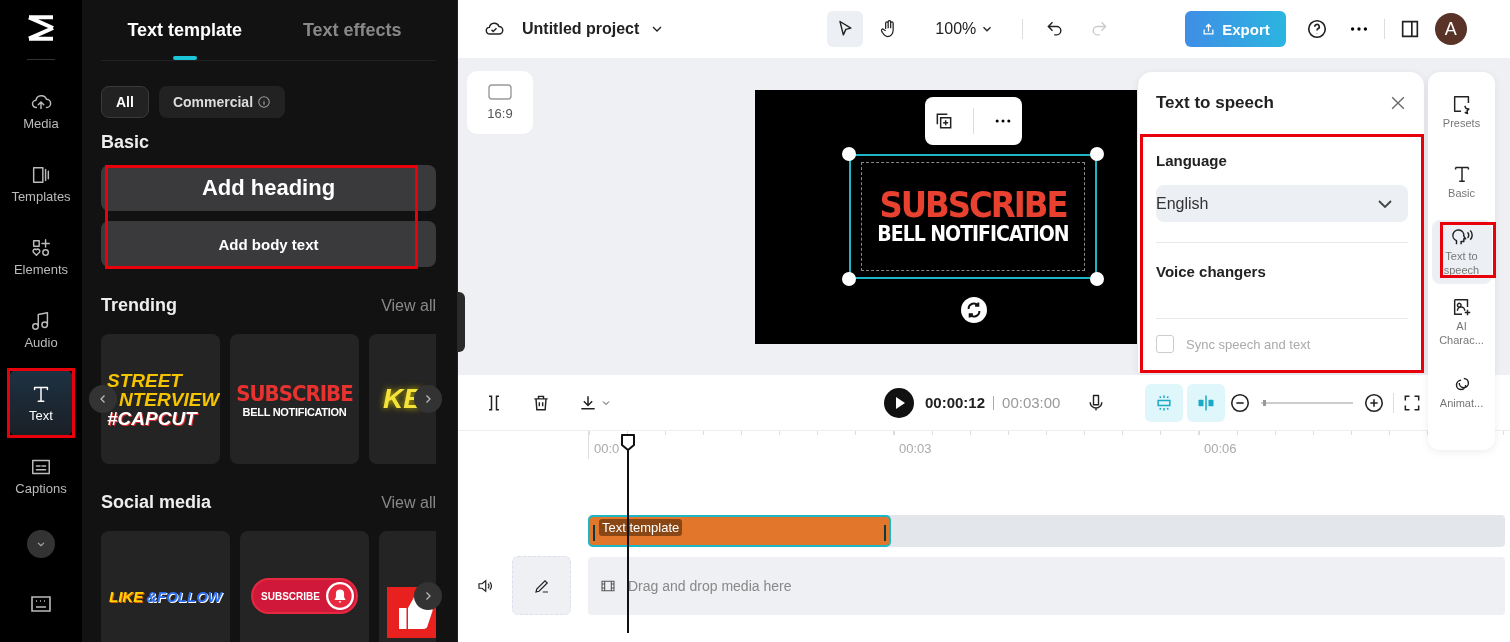  Describe the element at coordinates (1316, 29) in the screenshot. I see `help-icon` at that location.